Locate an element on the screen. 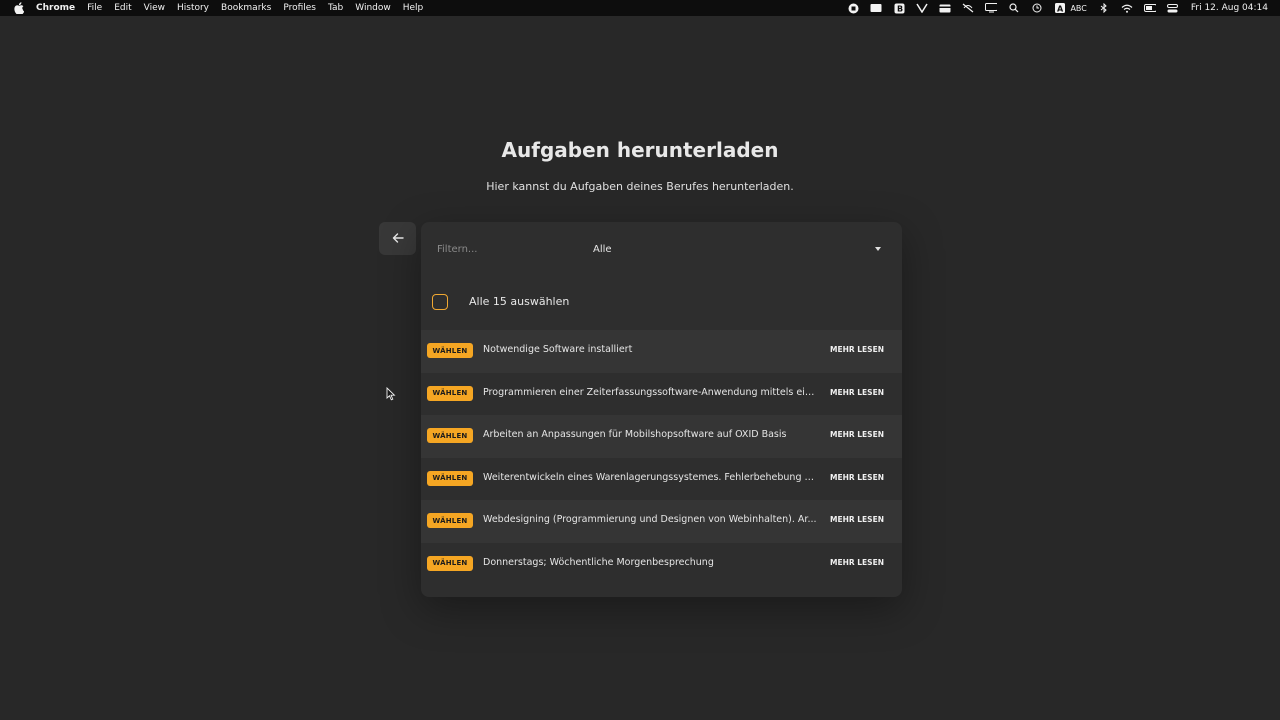 Image resolution: width=1280 pixels, height=720 pixels. page-title: Aufgaben herunterladen is located at coordinates (640, 150).